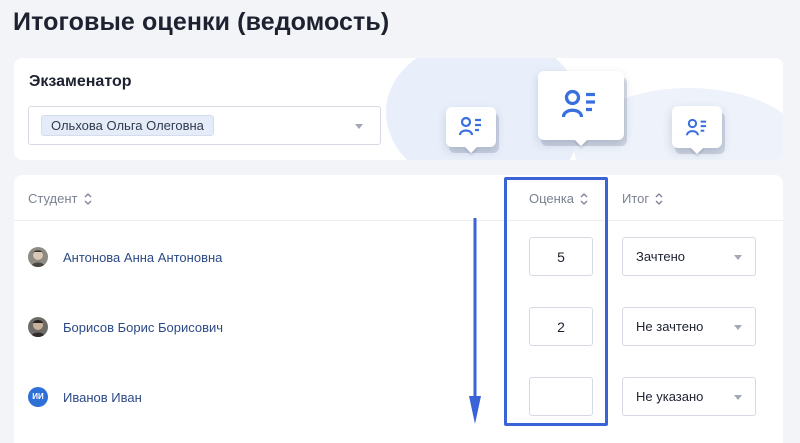 The width and height of the screenshot is (800, 443). I want to click on table-header: Студент Оценка Итог, so click(398, 198).